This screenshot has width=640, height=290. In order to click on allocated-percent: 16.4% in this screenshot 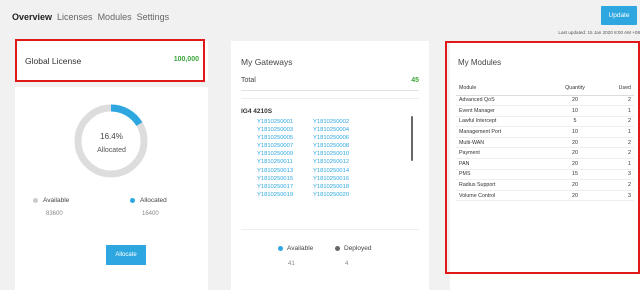, I will do `click(111, 136)`.